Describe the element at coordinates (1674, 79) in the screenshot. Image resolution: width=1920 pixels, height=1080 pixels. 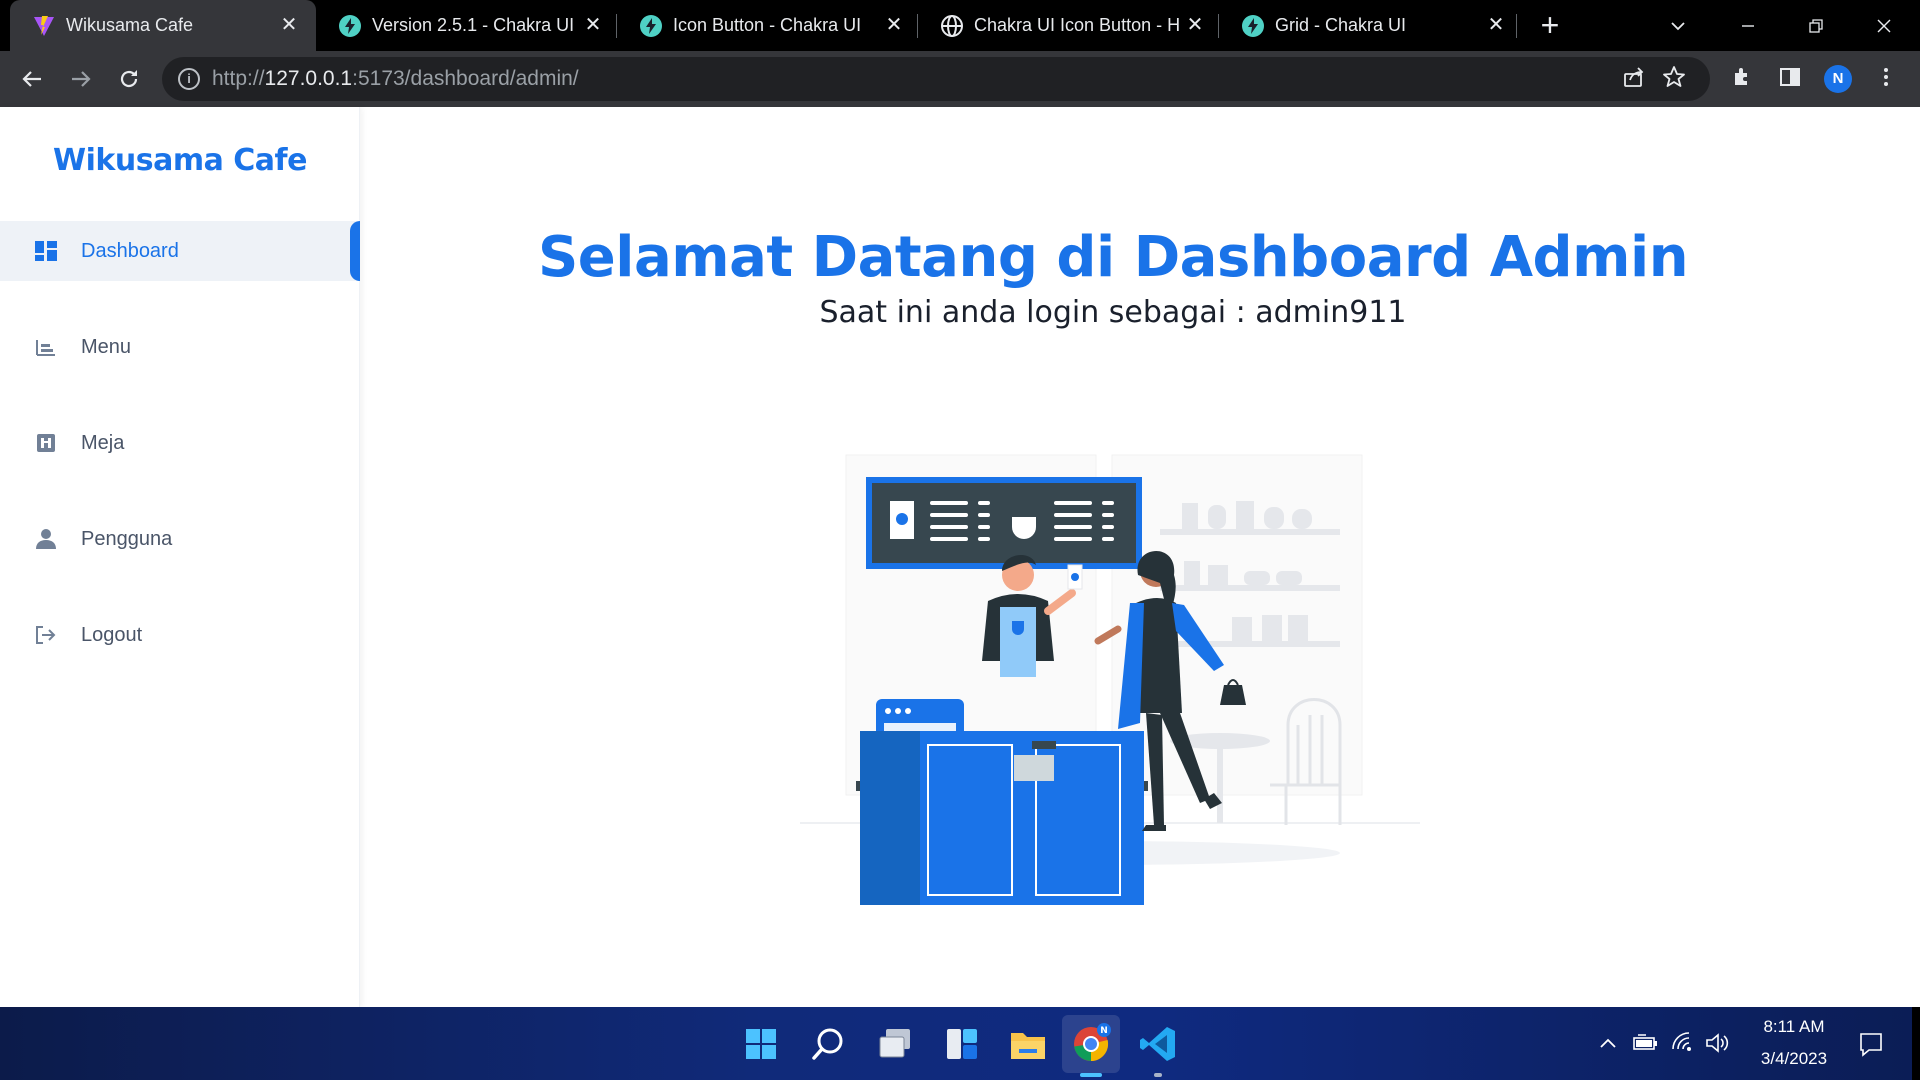
I see `bookmark-star-icon` at that location.